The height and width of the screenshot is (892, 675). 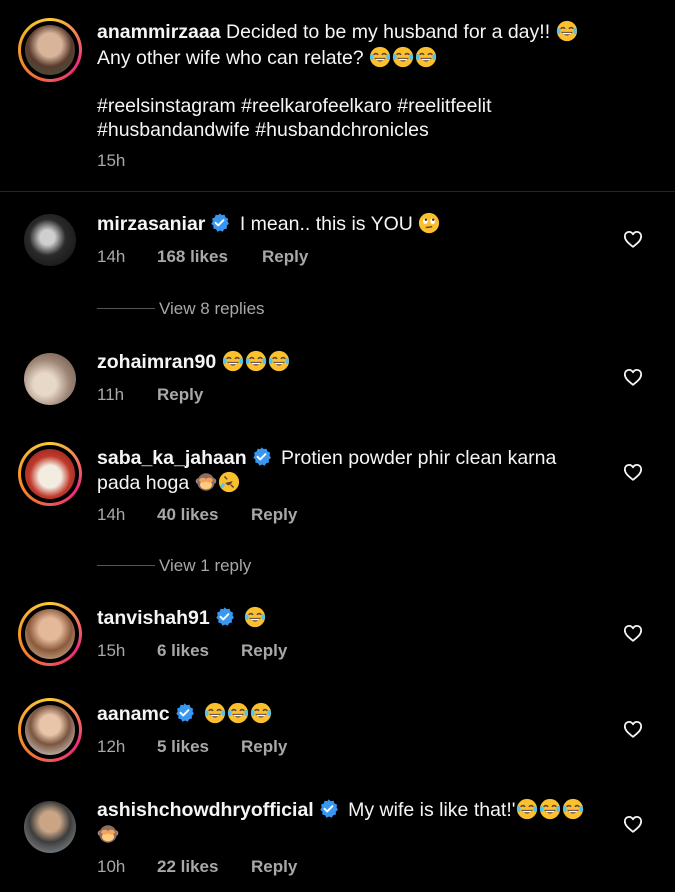 I want to click on likes-count-label: 168 likes, so click(x=192, y=256).